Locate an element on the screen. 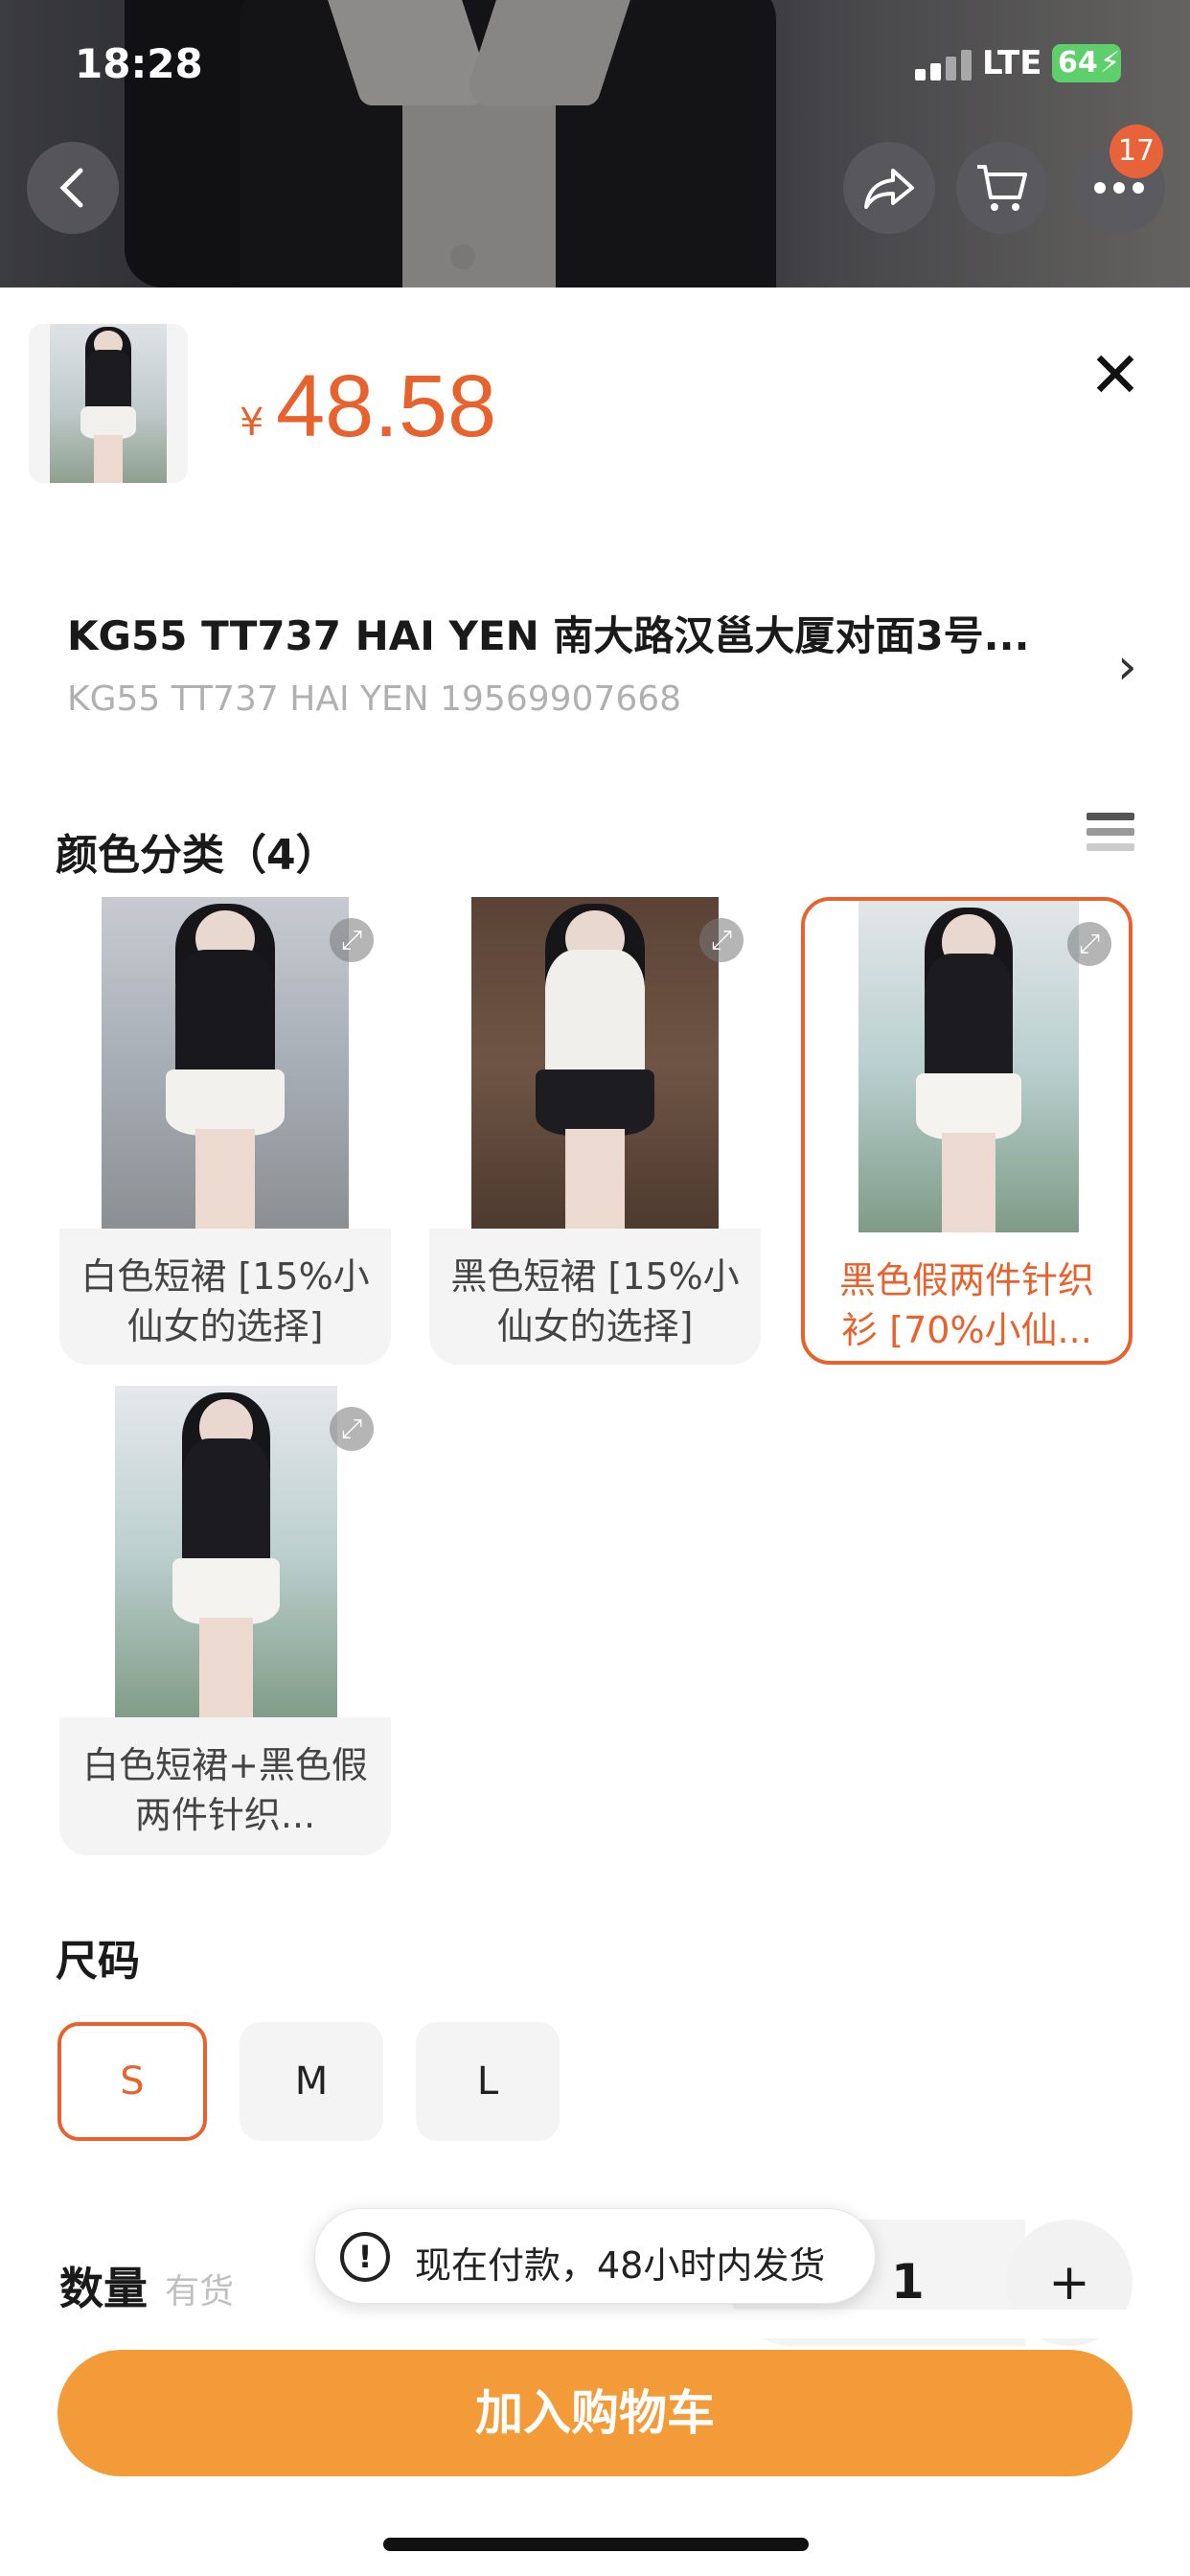 The height and width of the screenshot is (2576, 1190). chevron-left-icon is located at coordinates (71, 188).